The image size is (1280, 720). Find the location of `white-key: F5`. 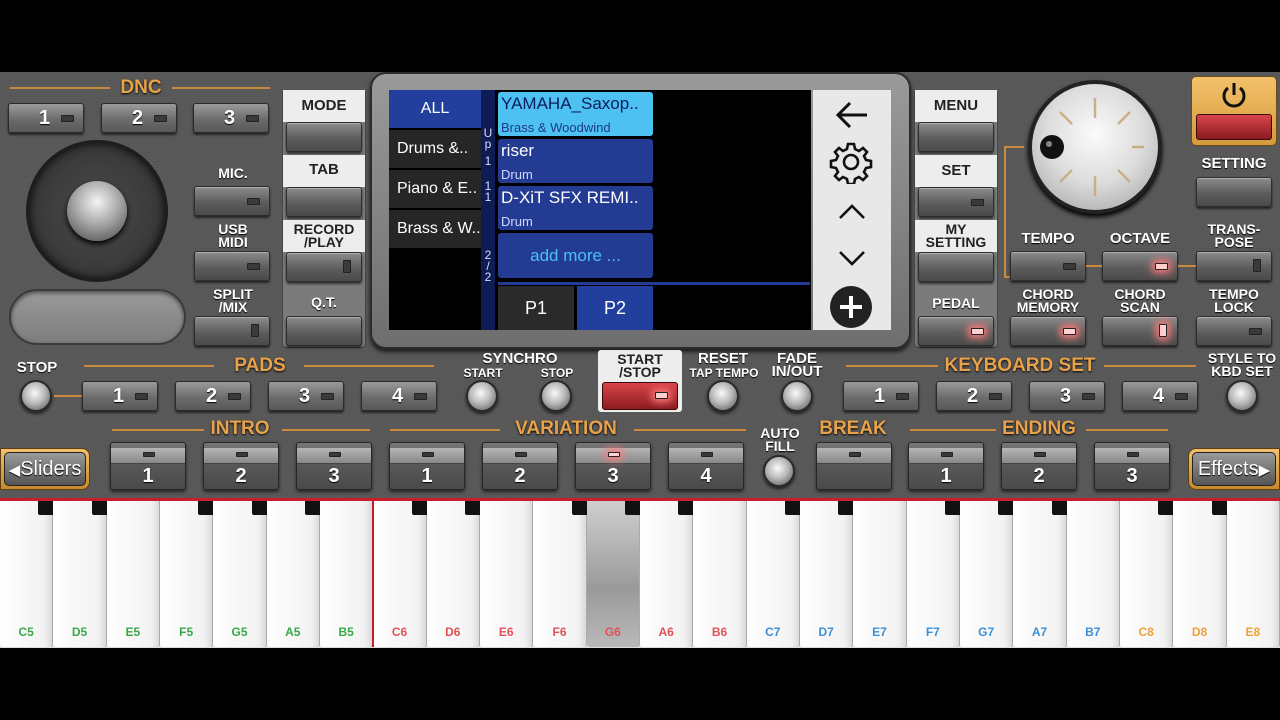

white-key: F5 is located at coordinates (187, 574).